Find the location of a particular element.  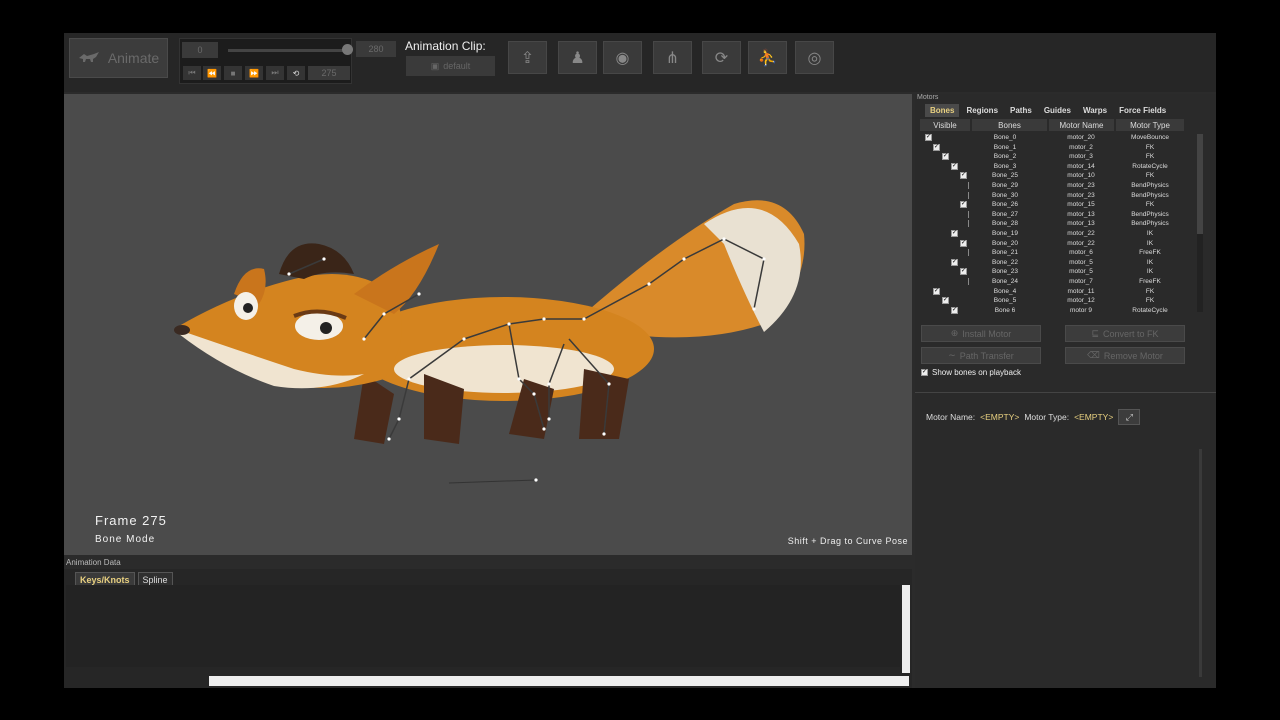

stop-icon: ■ is located at coordinates (233, 73).